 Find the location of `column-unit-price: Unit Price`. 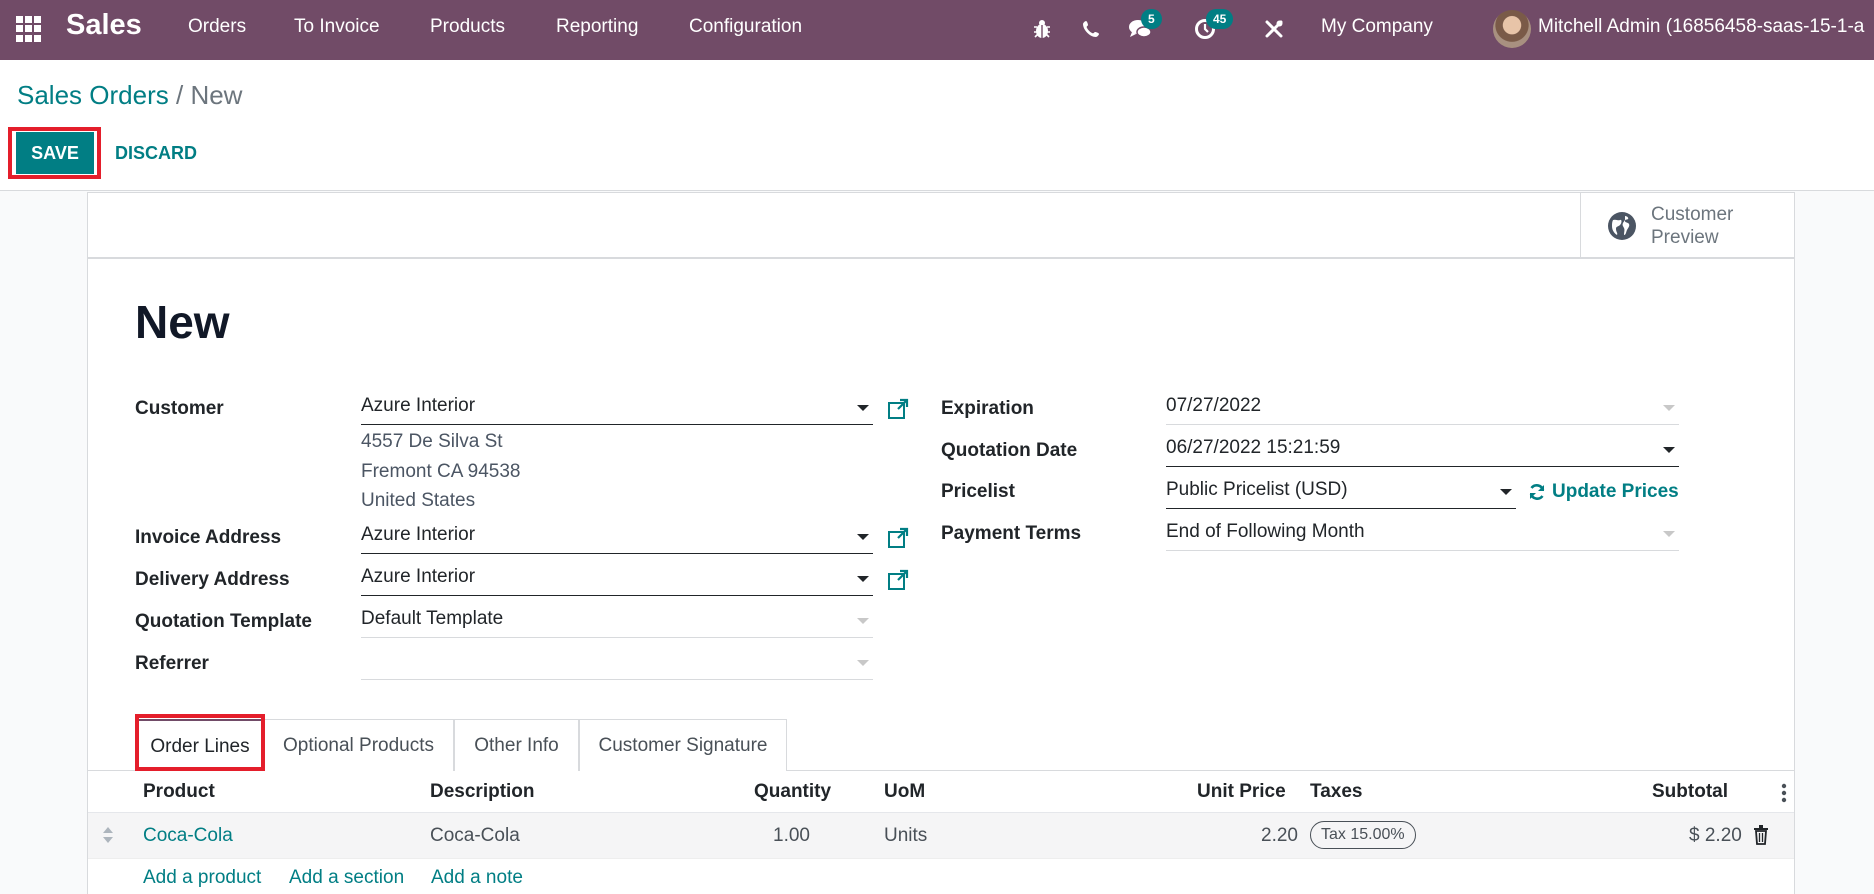

column-unit-price: Unit Price is located at coordinates (1241, 792).